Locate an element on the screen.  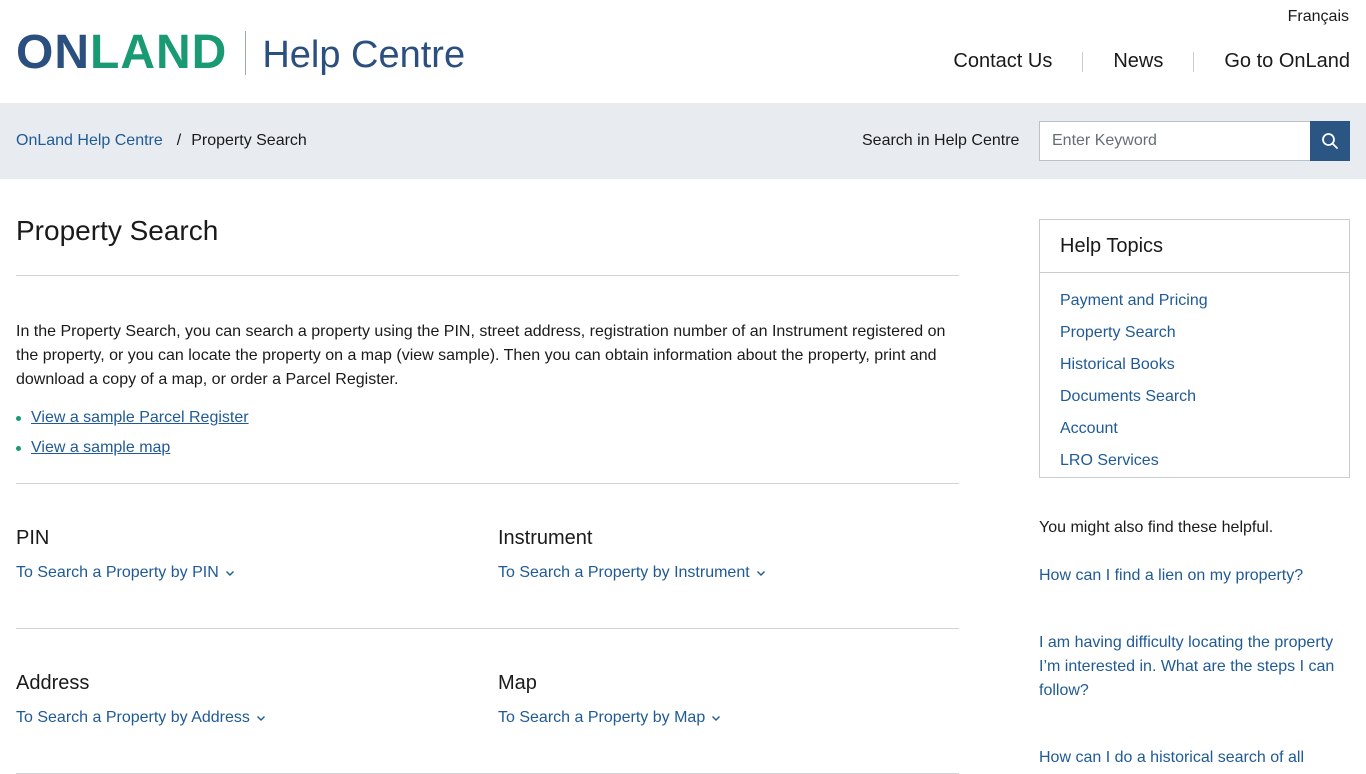
search-by-address-toggle: To Search a Property by Address is located at coordinates (141, 718).